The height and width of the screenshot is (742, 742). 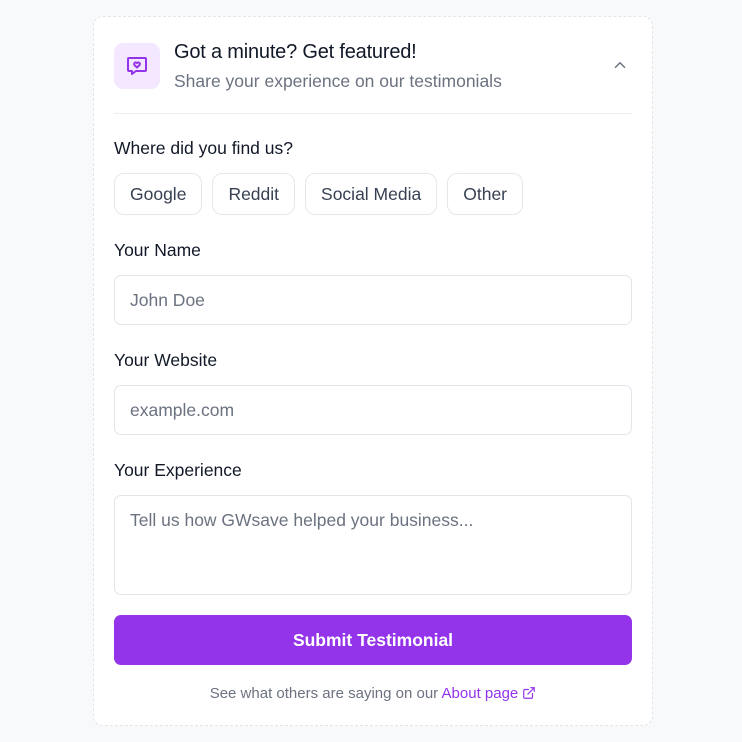 I want to click on source-option-social-media: Social Media, so click(x=371, y=194).